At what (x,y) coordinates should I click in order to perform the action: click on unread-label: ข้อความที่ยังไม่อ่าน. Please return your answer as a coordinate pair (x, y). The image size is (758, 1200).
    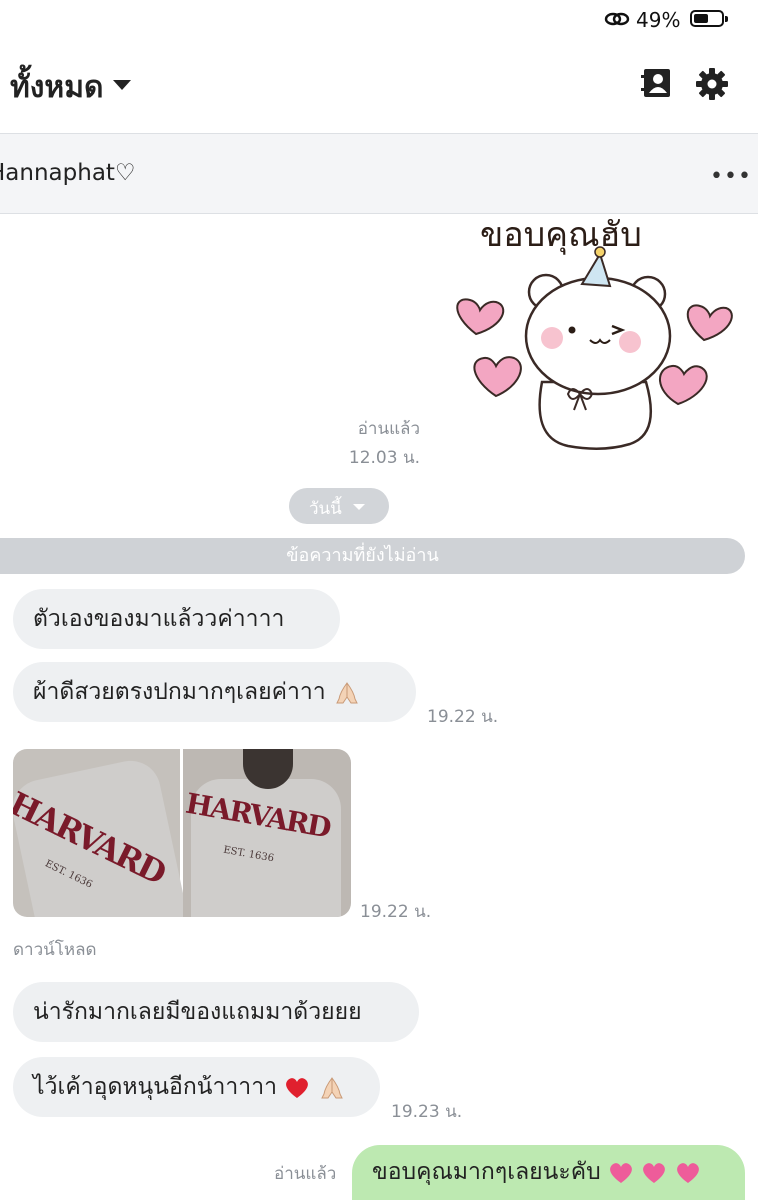
    Looking at the image, I should click on (362, 555).